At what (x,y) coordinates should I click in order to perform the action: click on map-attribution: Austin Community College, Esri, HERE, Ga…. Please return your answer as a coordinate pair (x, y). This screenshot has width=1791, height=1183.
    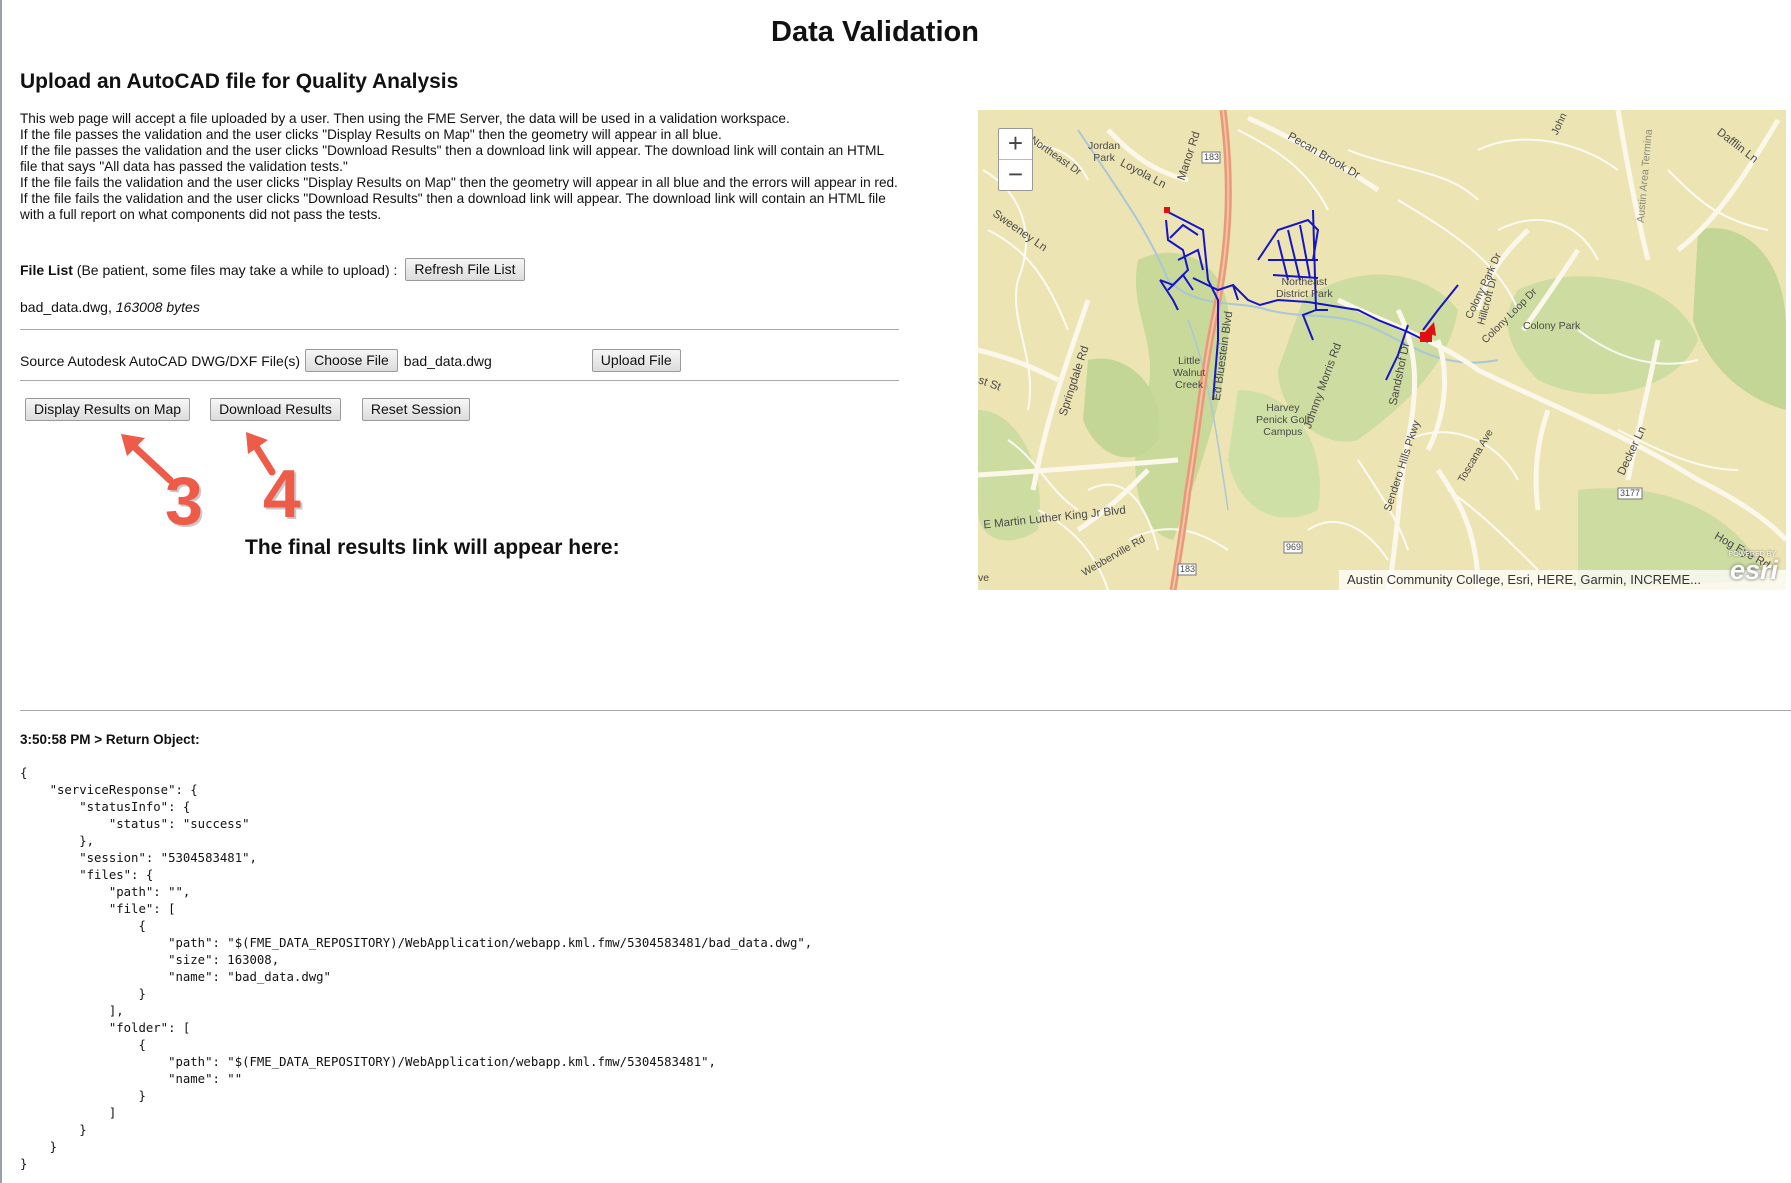
    Looking at the image, I should click on (1562, 580).